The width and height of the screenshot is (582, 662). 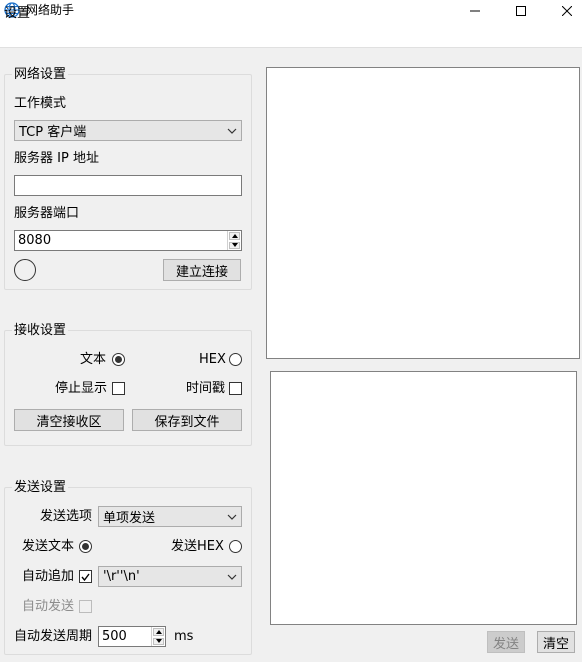 I want to click on window-title: 网络助手, so click(x=50, y=10).